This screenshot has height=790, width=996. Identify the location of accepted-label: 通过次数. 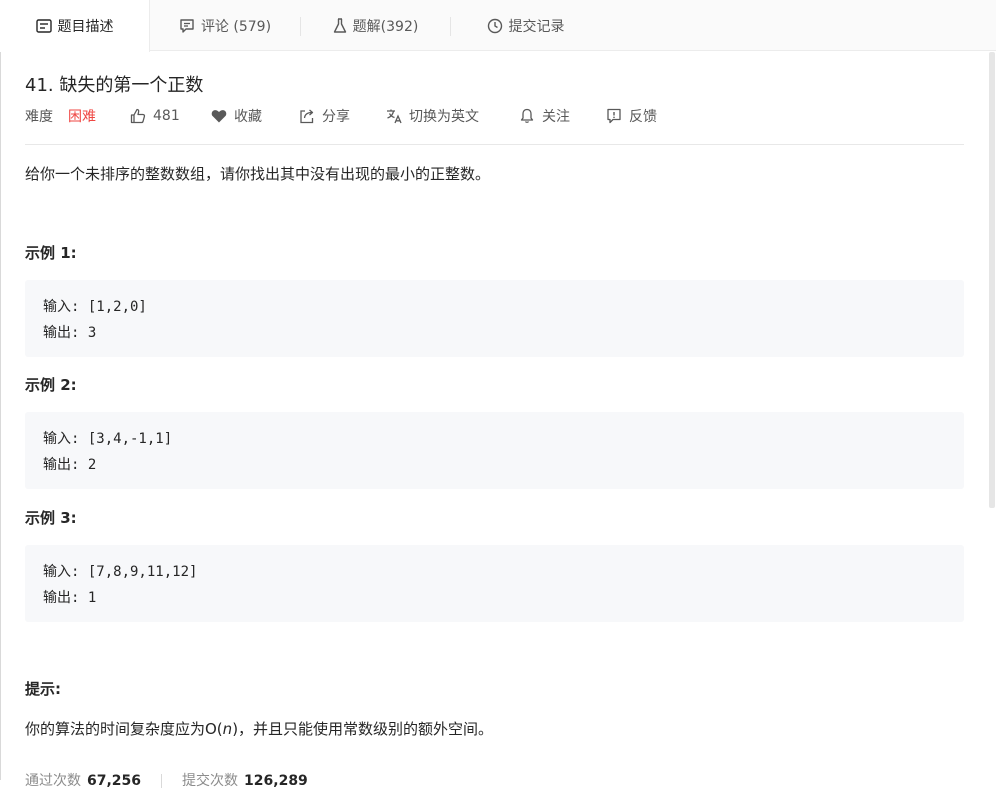
(53, 781).